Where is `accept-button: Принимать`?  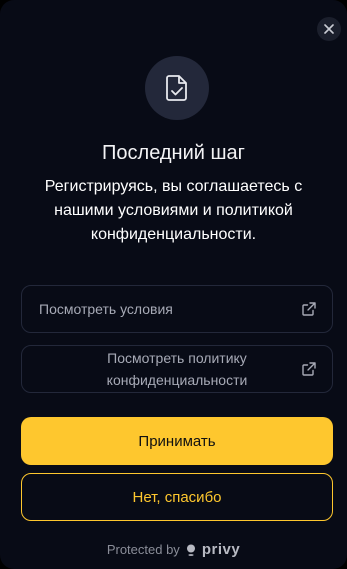 accept-button: Принимать is located at coordinates (177, 441).